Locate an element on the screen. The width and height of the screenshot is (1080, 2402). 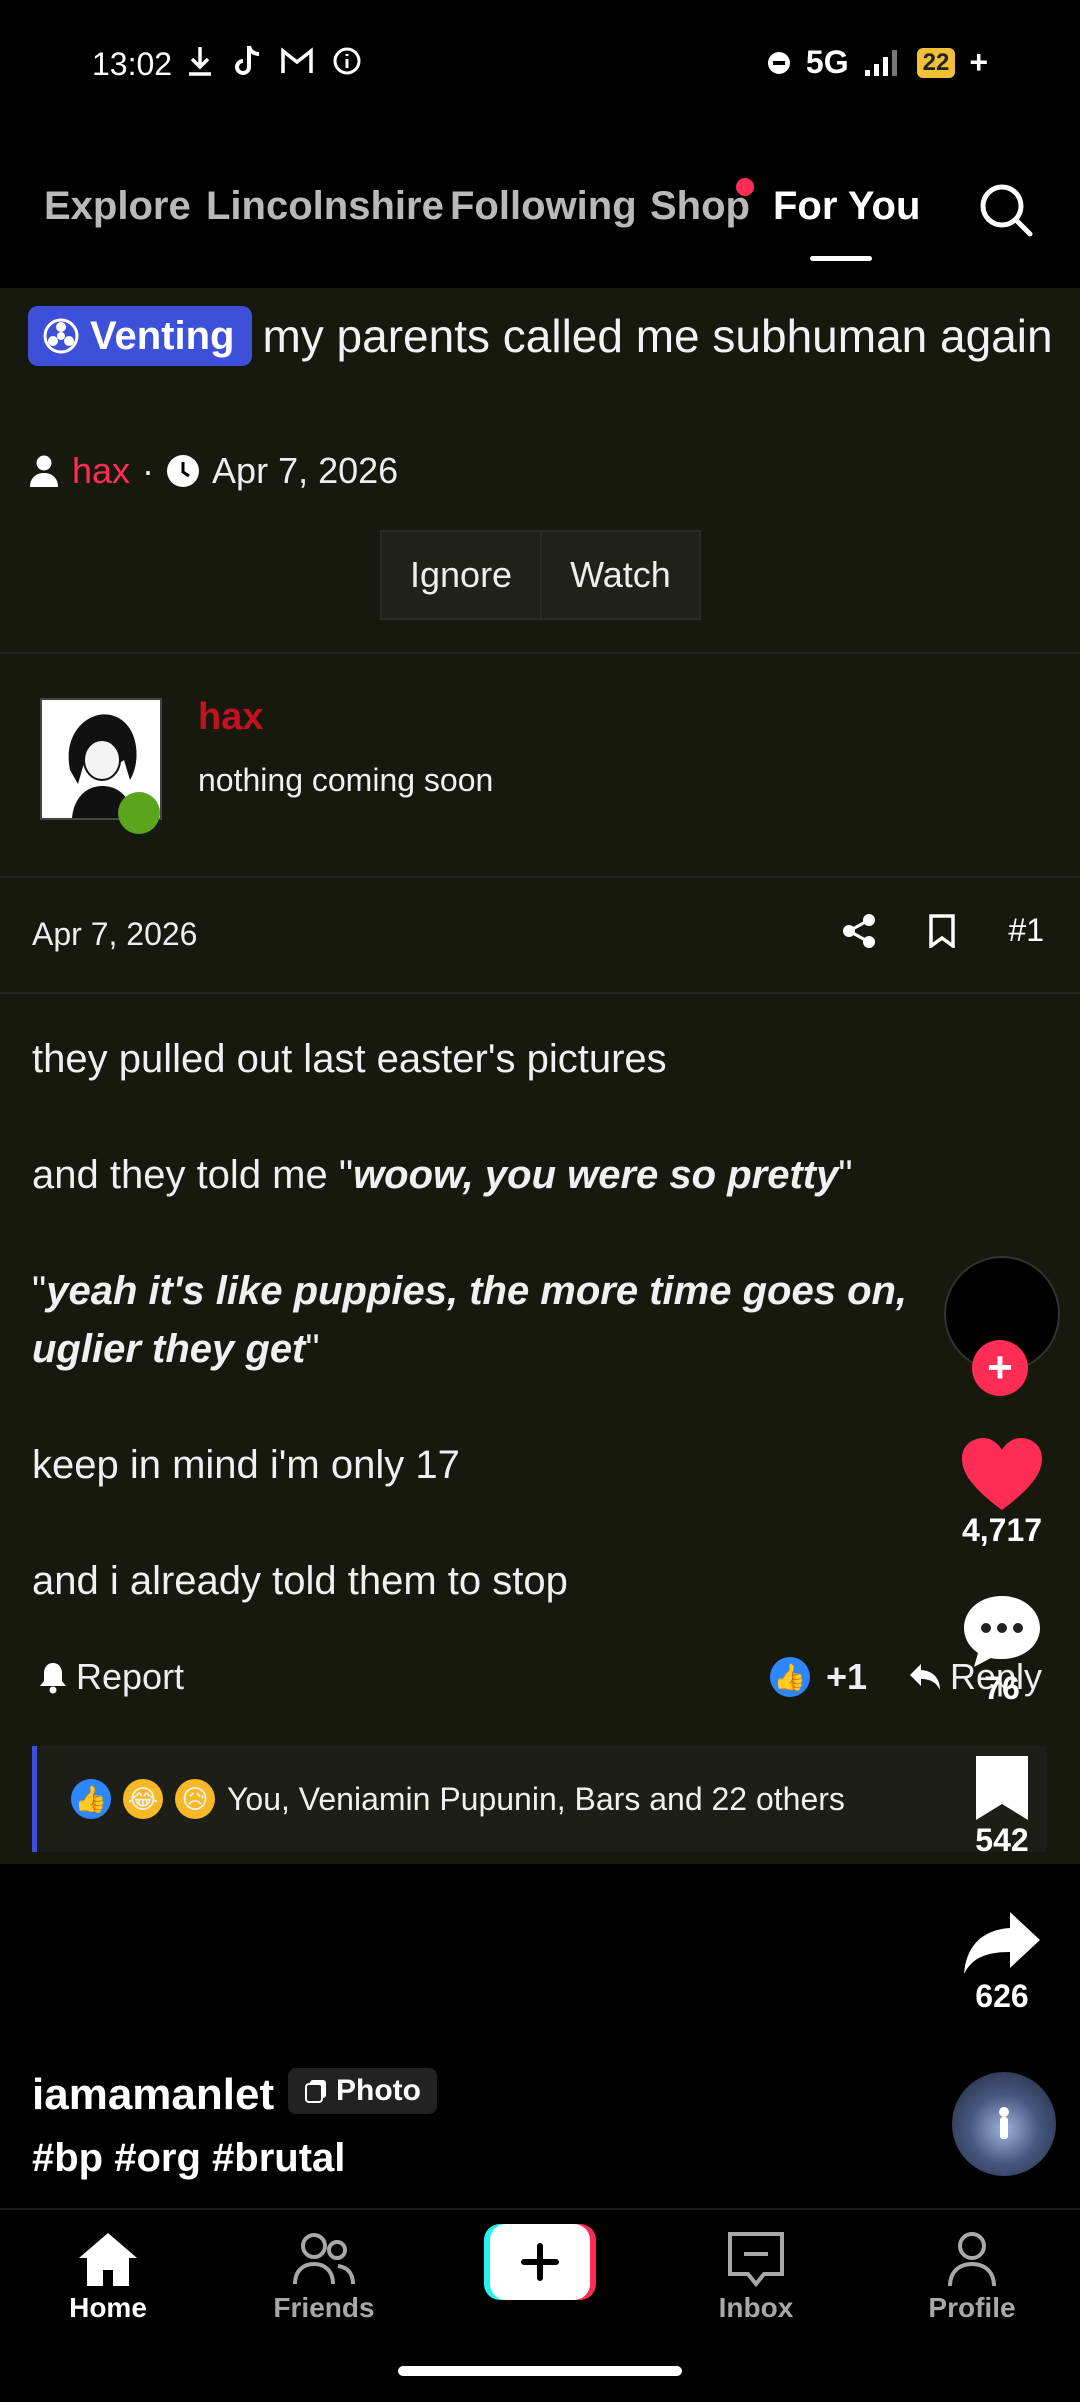
charging-icon: + is located at coordinates (978, 62).